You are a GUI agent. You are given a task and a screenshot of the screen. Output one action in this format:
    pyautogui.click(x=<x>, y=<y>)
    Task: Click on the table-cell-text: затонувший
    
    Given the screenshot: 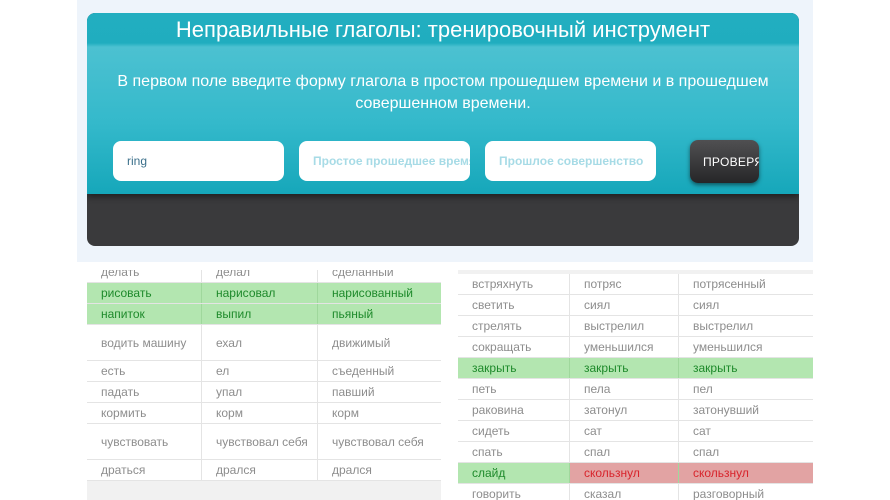 What is the action you would take?
    pyautogui.click(x=726, y=410)
    